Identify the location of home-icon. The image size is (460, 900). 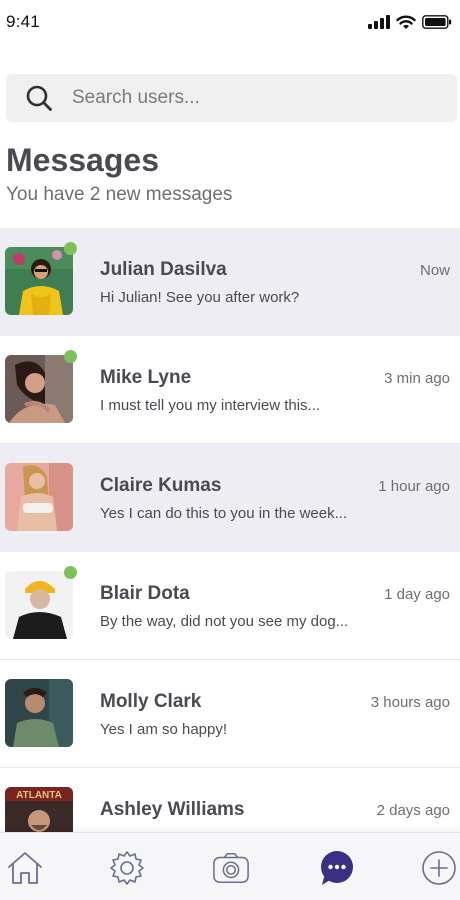
(25, 868).